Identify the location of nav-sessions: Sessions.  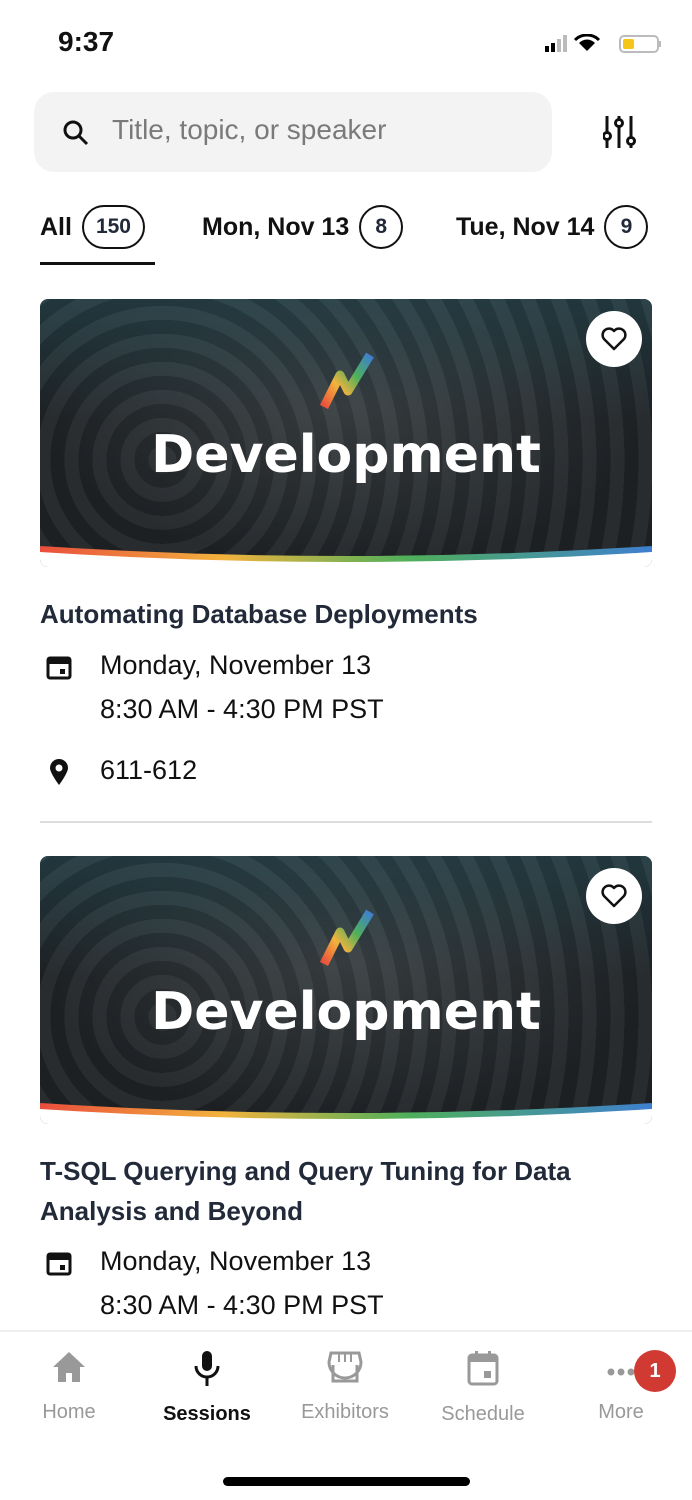
(207, 1388).